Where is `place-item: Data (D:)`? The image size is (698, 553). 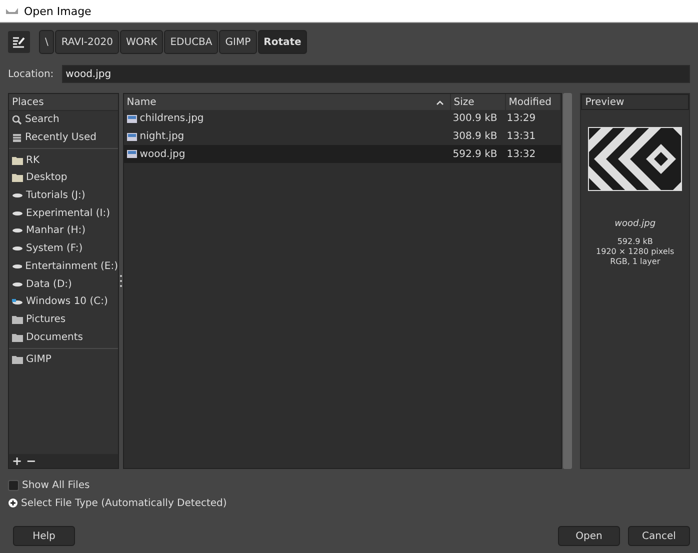
place-item: Data (D:) is located at coordinates (63, 284).